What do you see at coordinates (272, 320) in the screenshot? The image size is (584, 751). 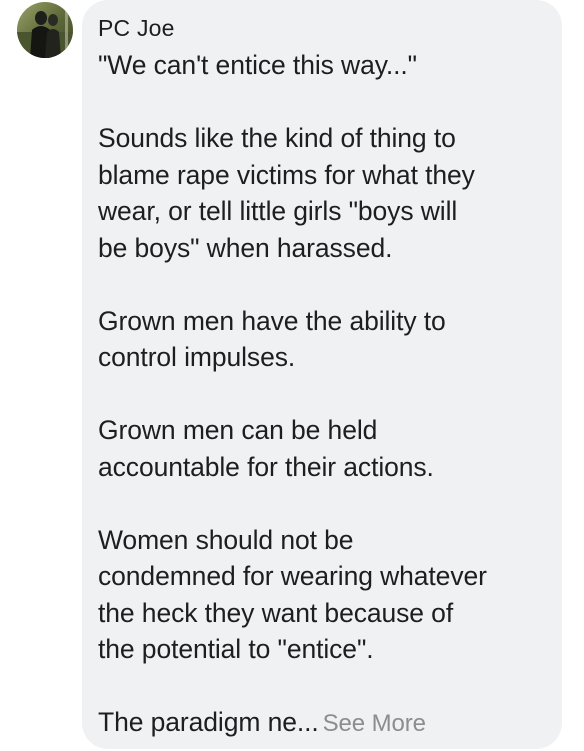 I see `comment-line: Grown men have the ability to` at bounding box center [272, 320].